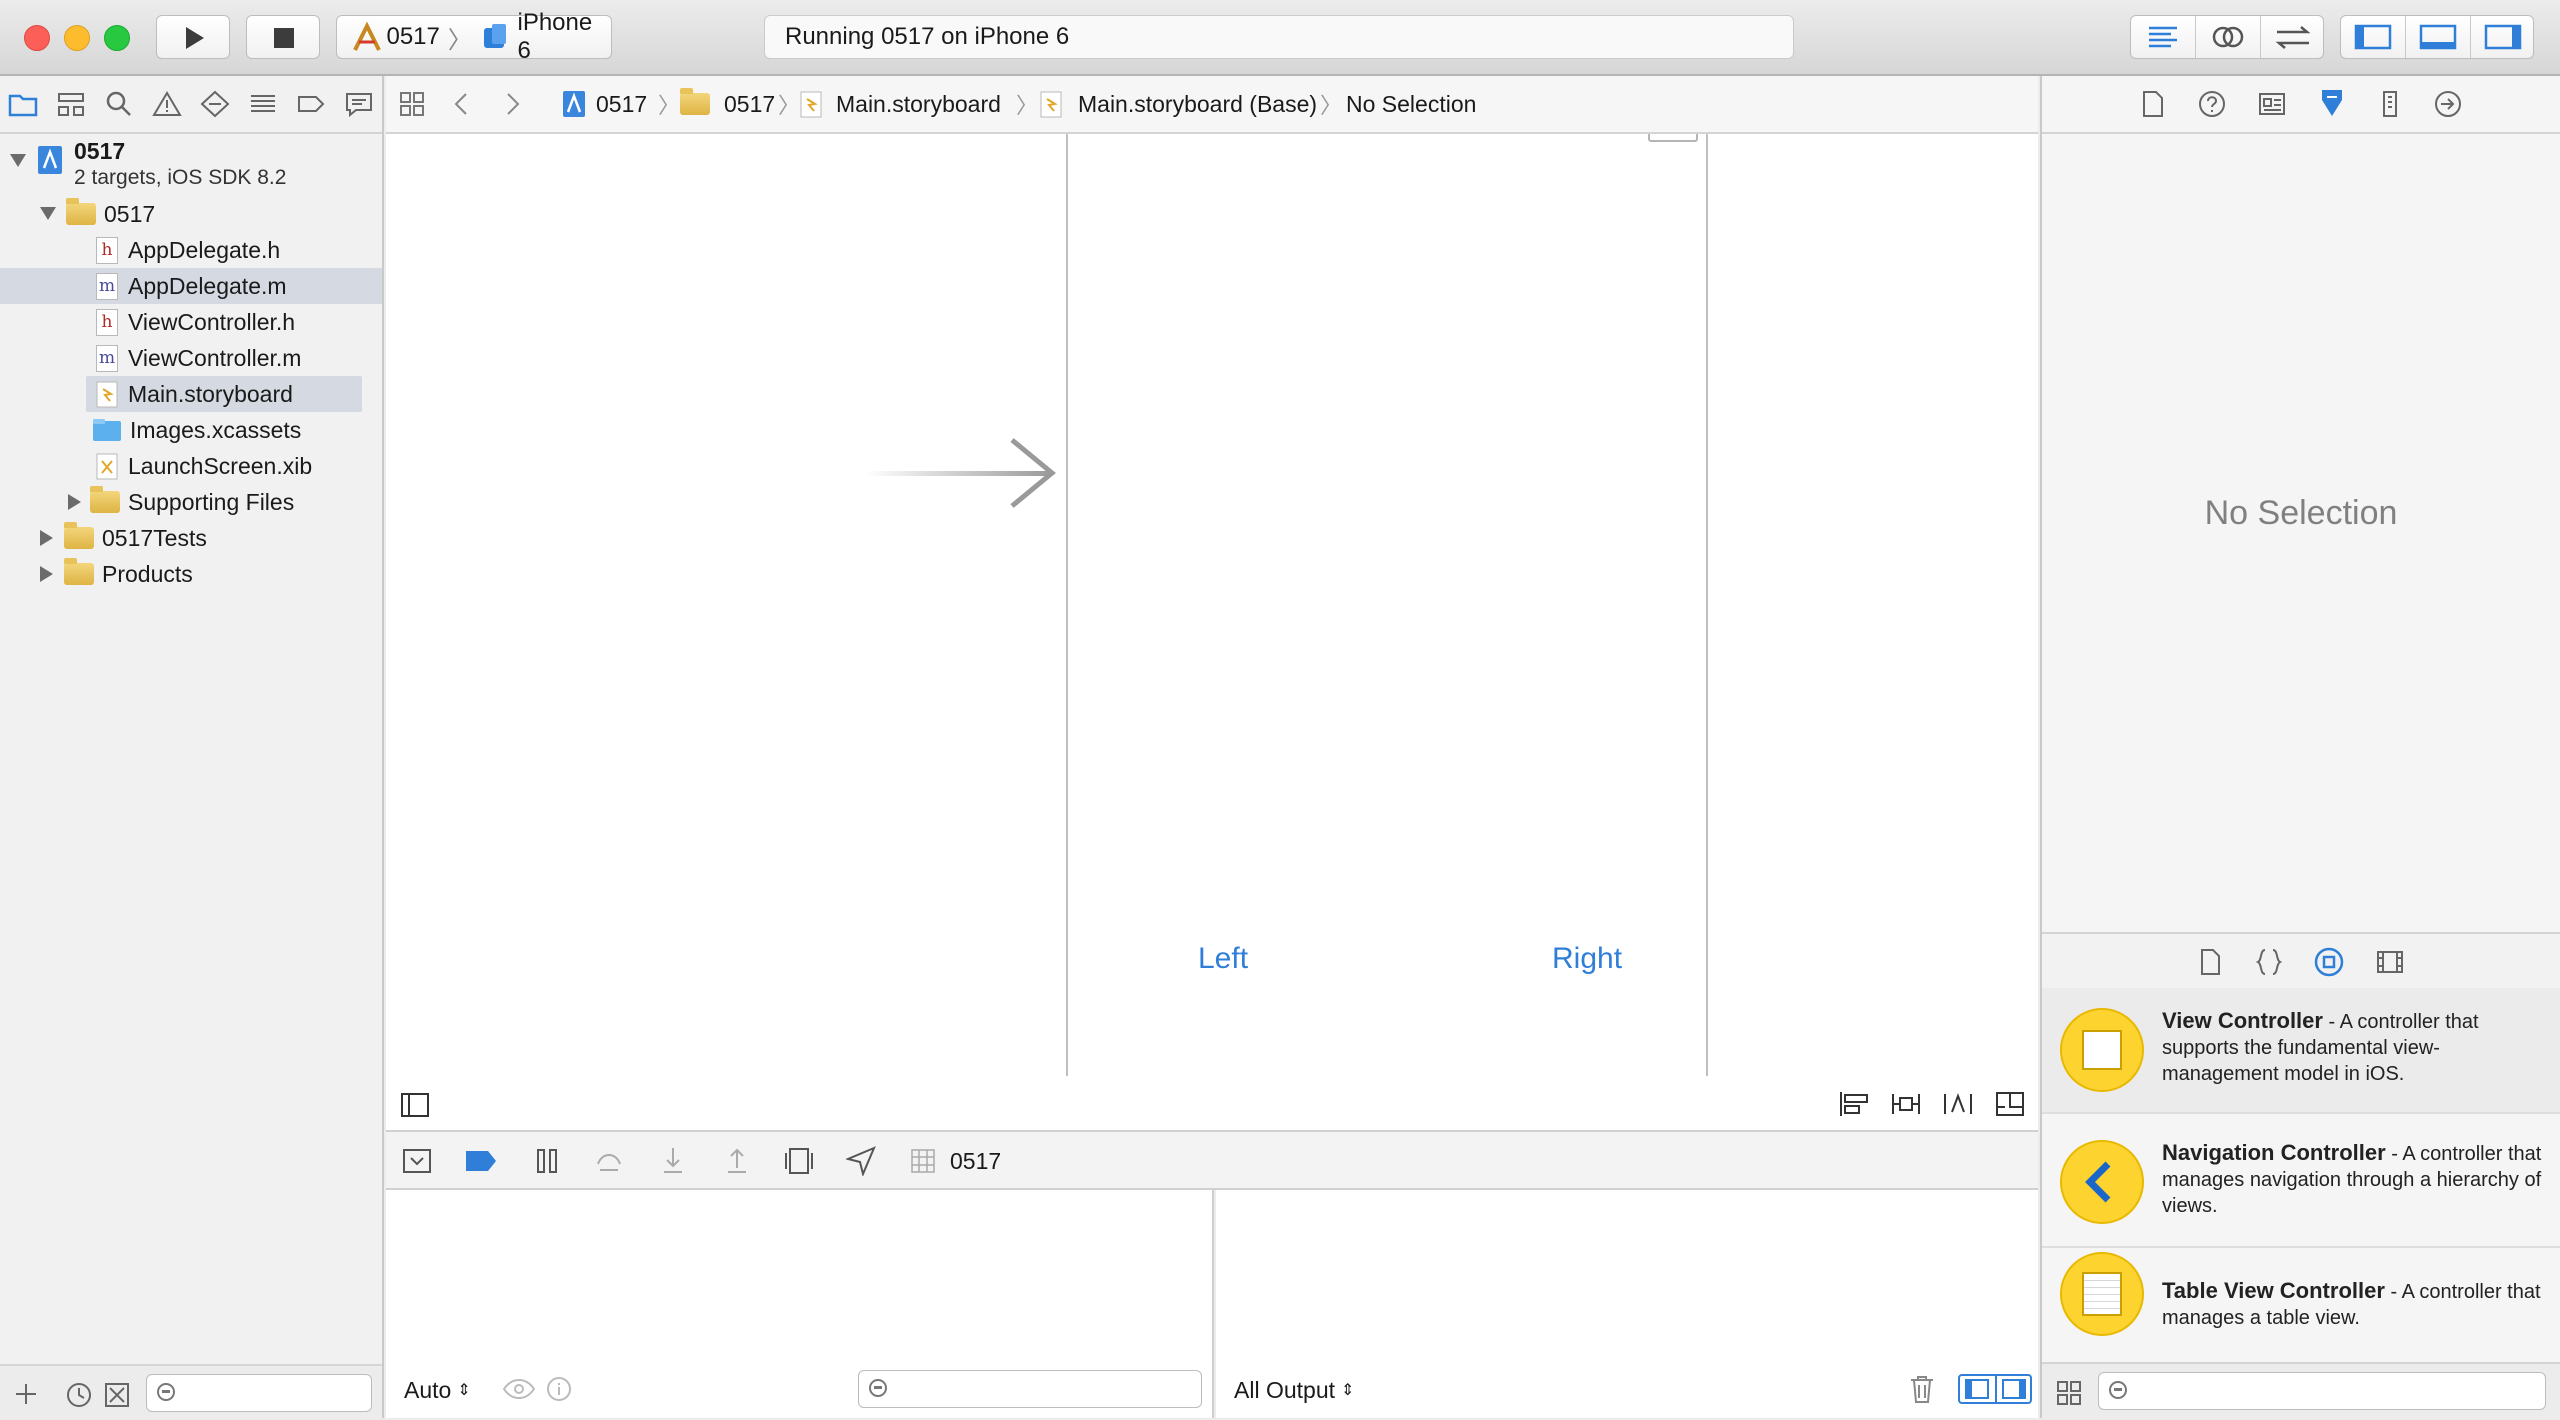  Describe the element at coordinates (559, 1389) in the screenshot. I see `info-icon` at that location.